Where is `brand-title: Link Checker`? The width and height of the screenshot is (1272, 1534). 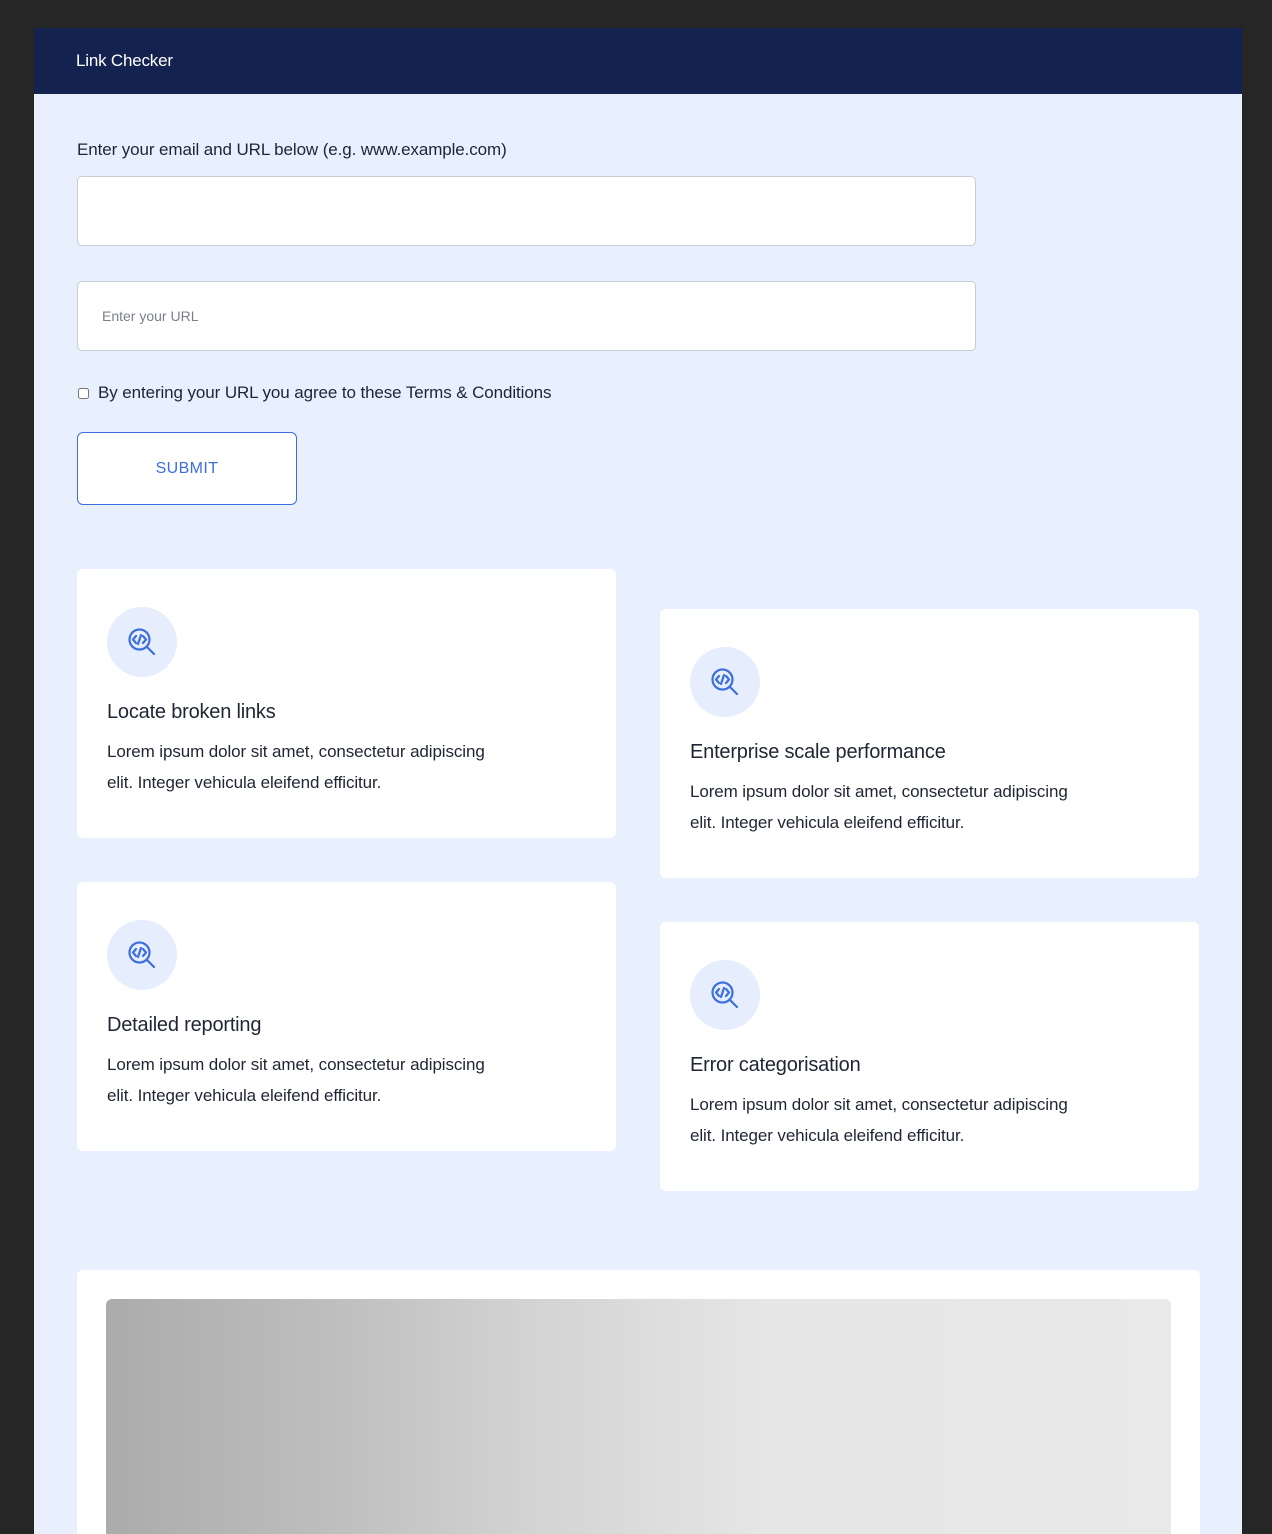
brand-title: Link Checker is located at coordinates (124, 61).